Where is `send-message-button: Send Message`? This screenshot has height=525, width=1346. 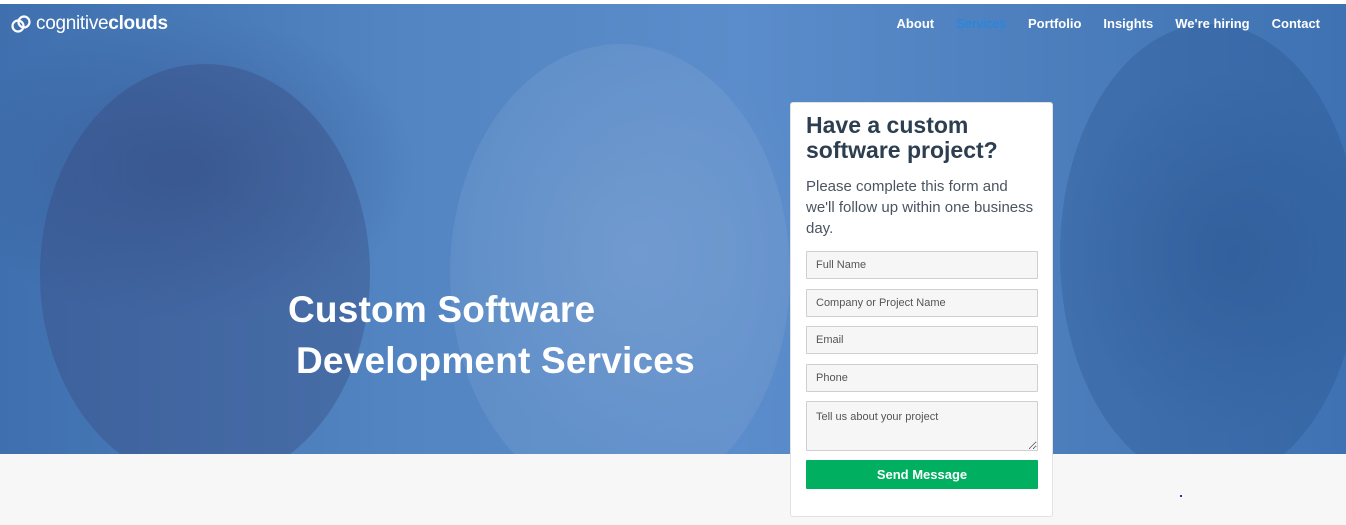
send-message-button: Send Message is located at coordinates (922, 474).